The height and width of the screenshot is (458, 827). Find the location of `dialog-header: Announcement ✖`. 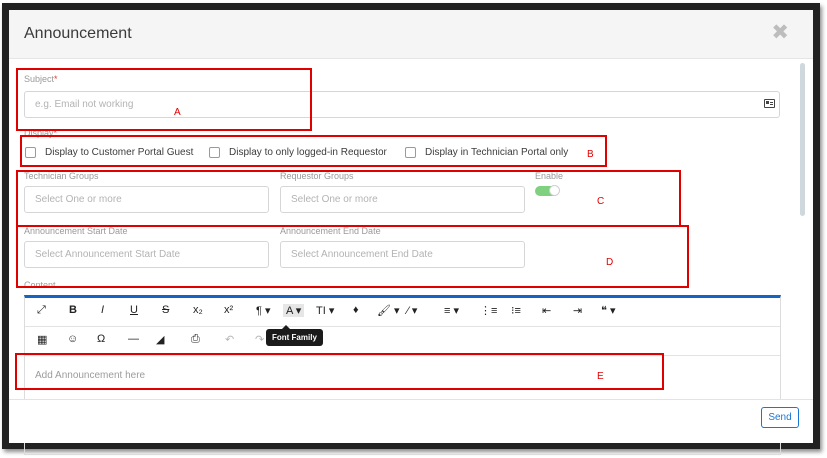

dialog-header: Announcement ✖ is located at coordinates (411, 34).